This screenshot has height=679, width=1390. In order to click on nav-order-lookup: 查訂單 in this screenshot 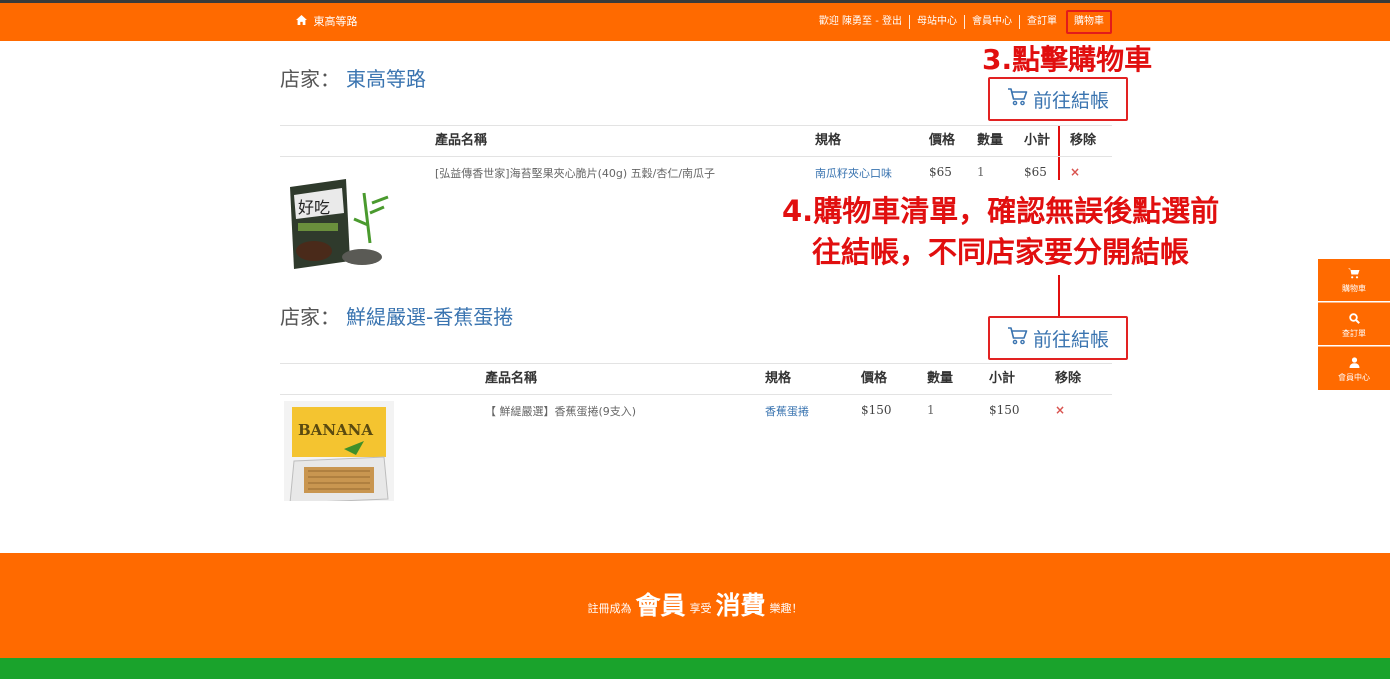, I will do `click(1041, 22)`.